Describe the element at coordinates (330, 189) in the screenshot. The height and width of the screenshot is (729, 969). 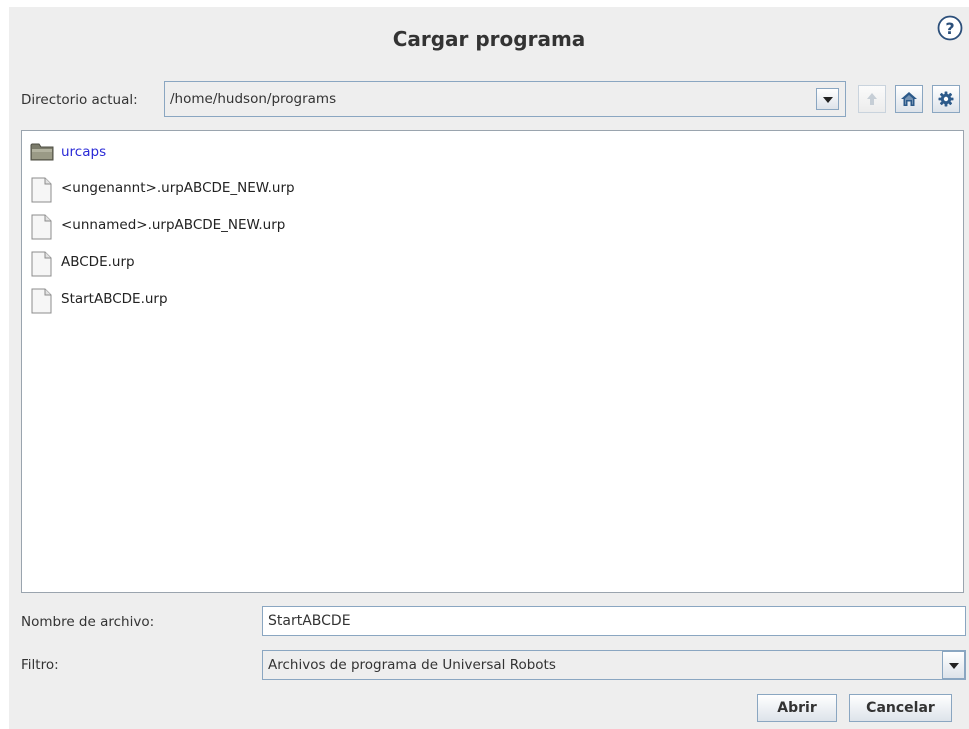
I see `file-list-item: <ungenannt>.urpABCDE_NEW.urp` at that location.